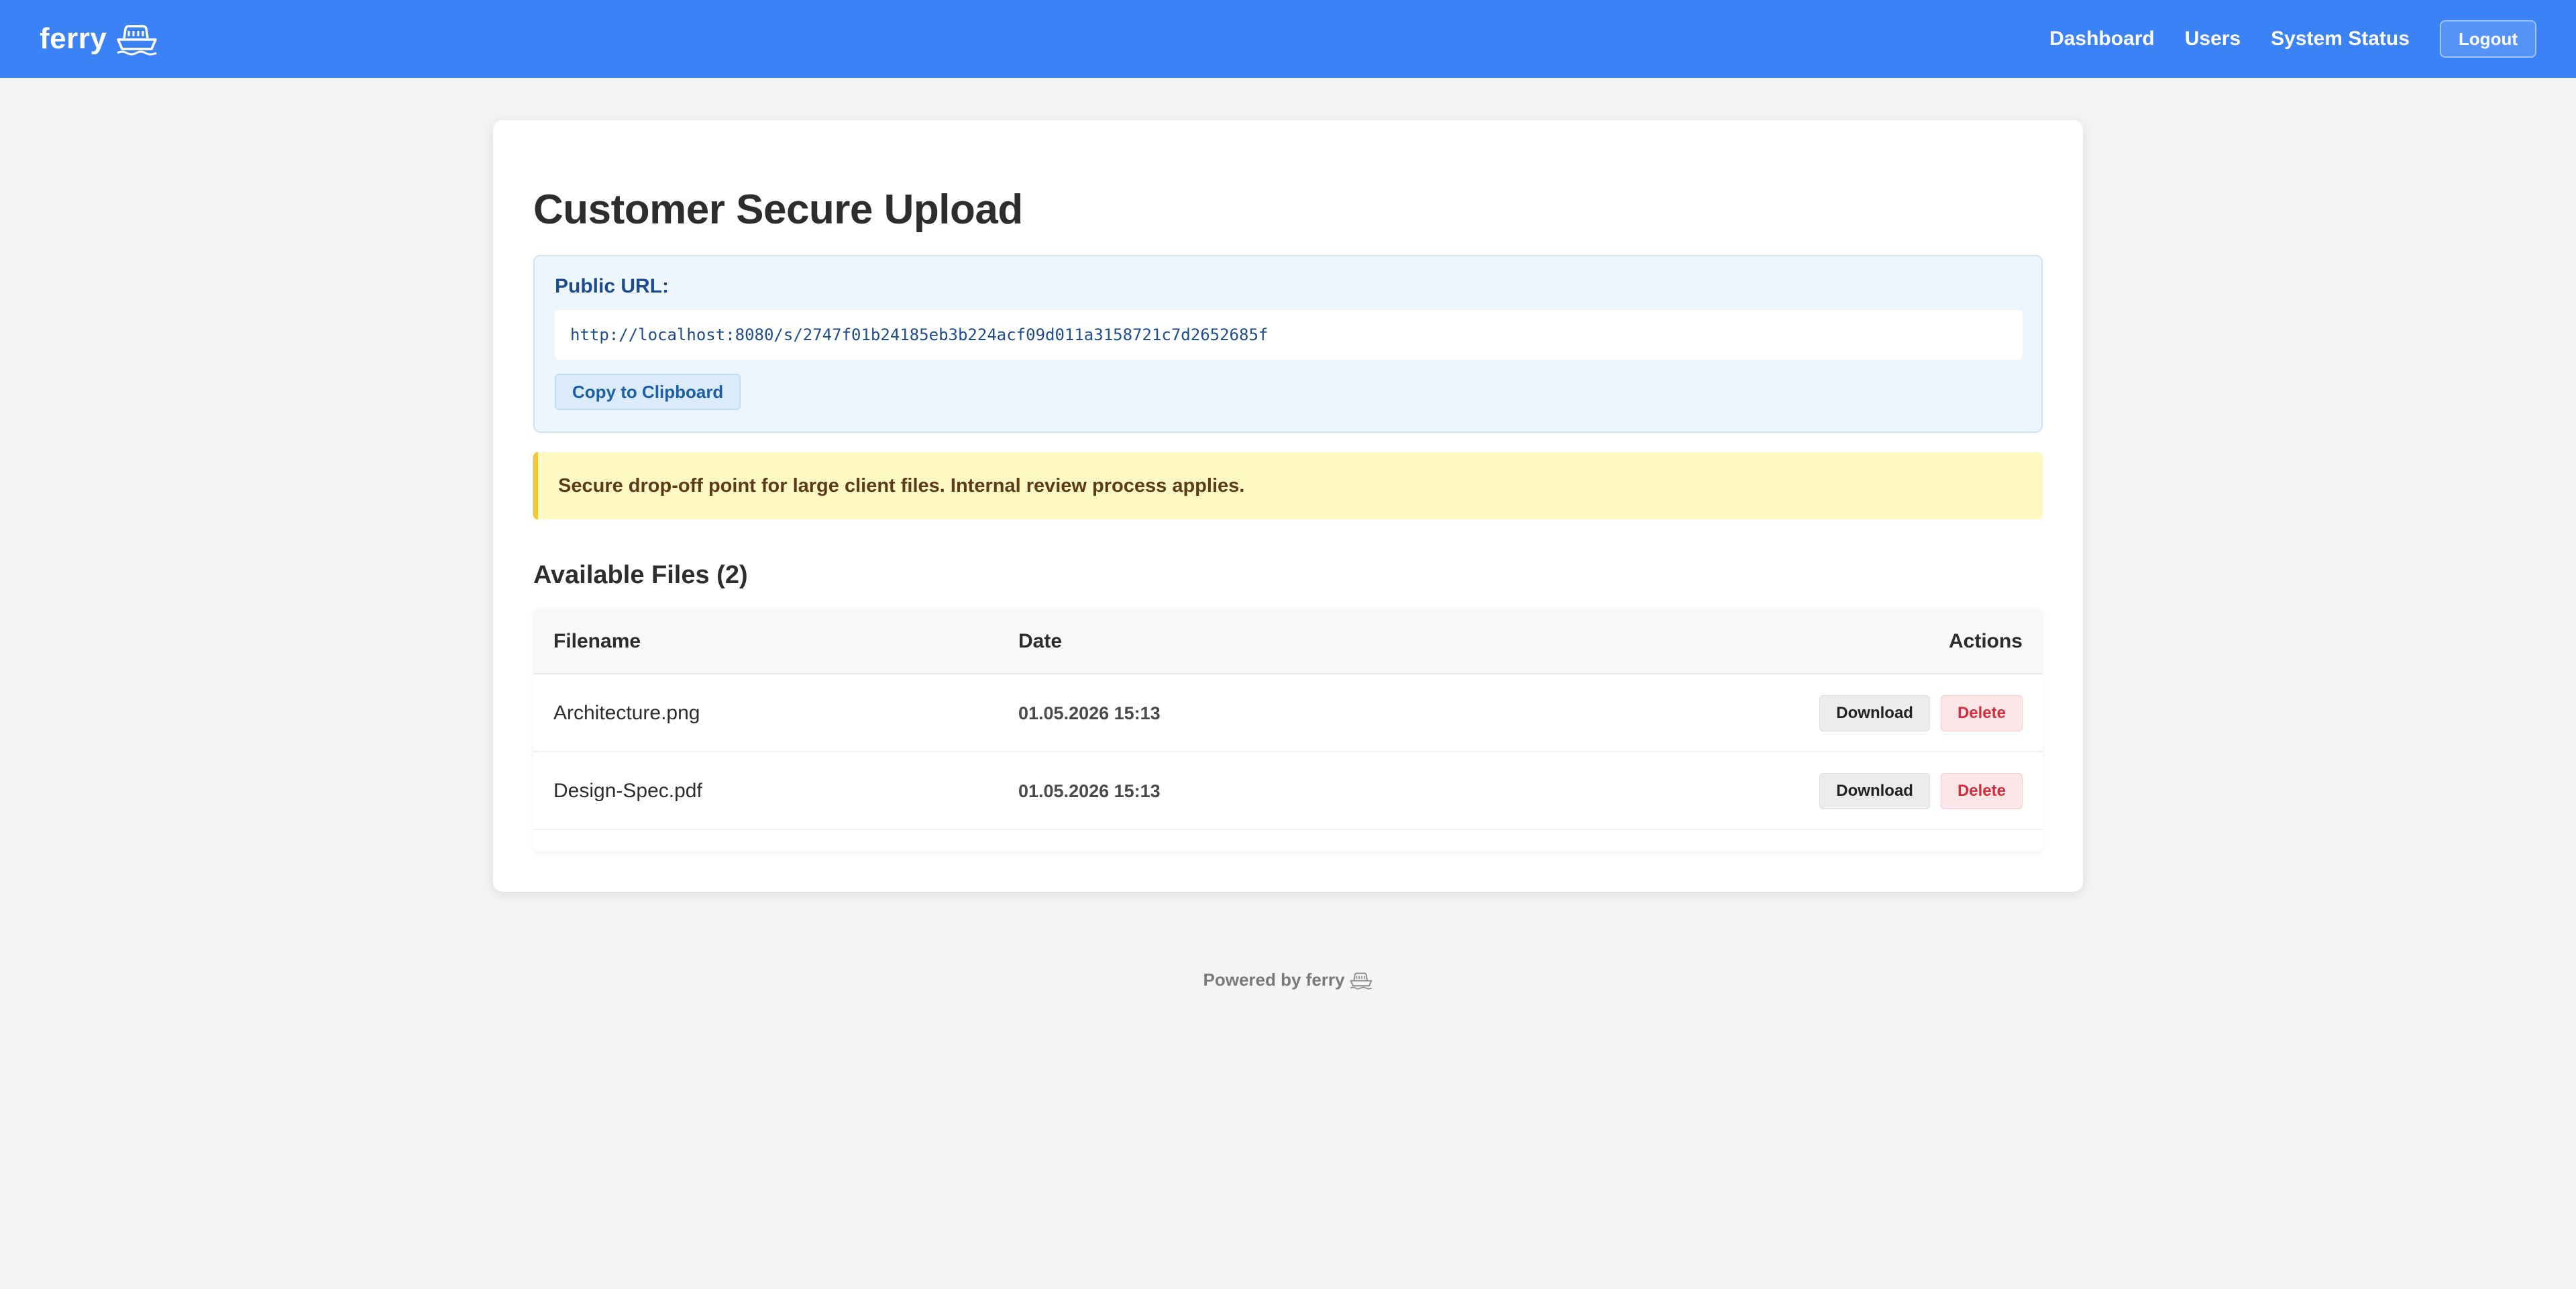 The width and height of the screenshot is (2576, 1289). Describe the element at coordinates (648, 392) in the screenshot. I see `copy-to-clipboard-button: Copy to Clipboard` at that location.